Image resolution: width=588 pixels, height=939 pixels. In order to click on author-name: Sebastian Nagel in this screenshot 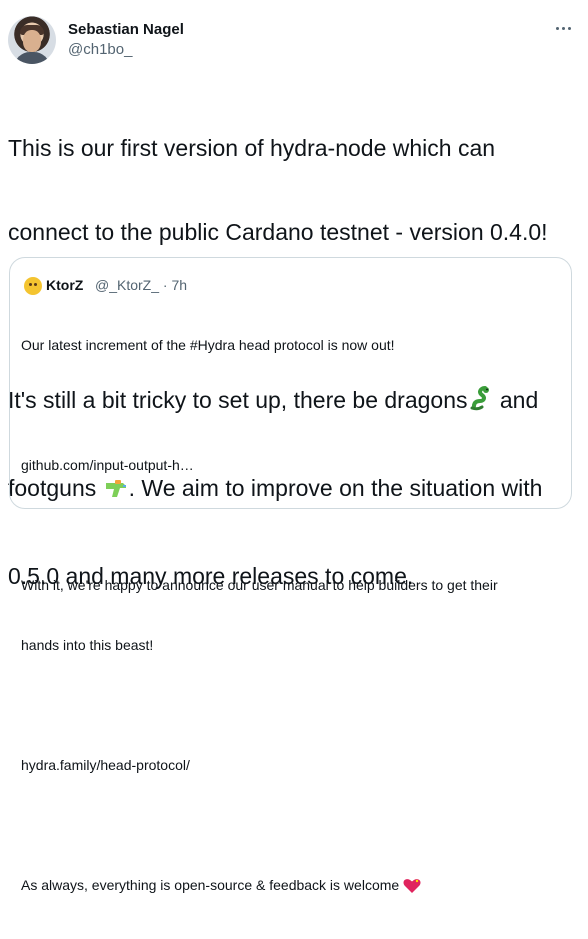, I will do `click(126, 29)`.